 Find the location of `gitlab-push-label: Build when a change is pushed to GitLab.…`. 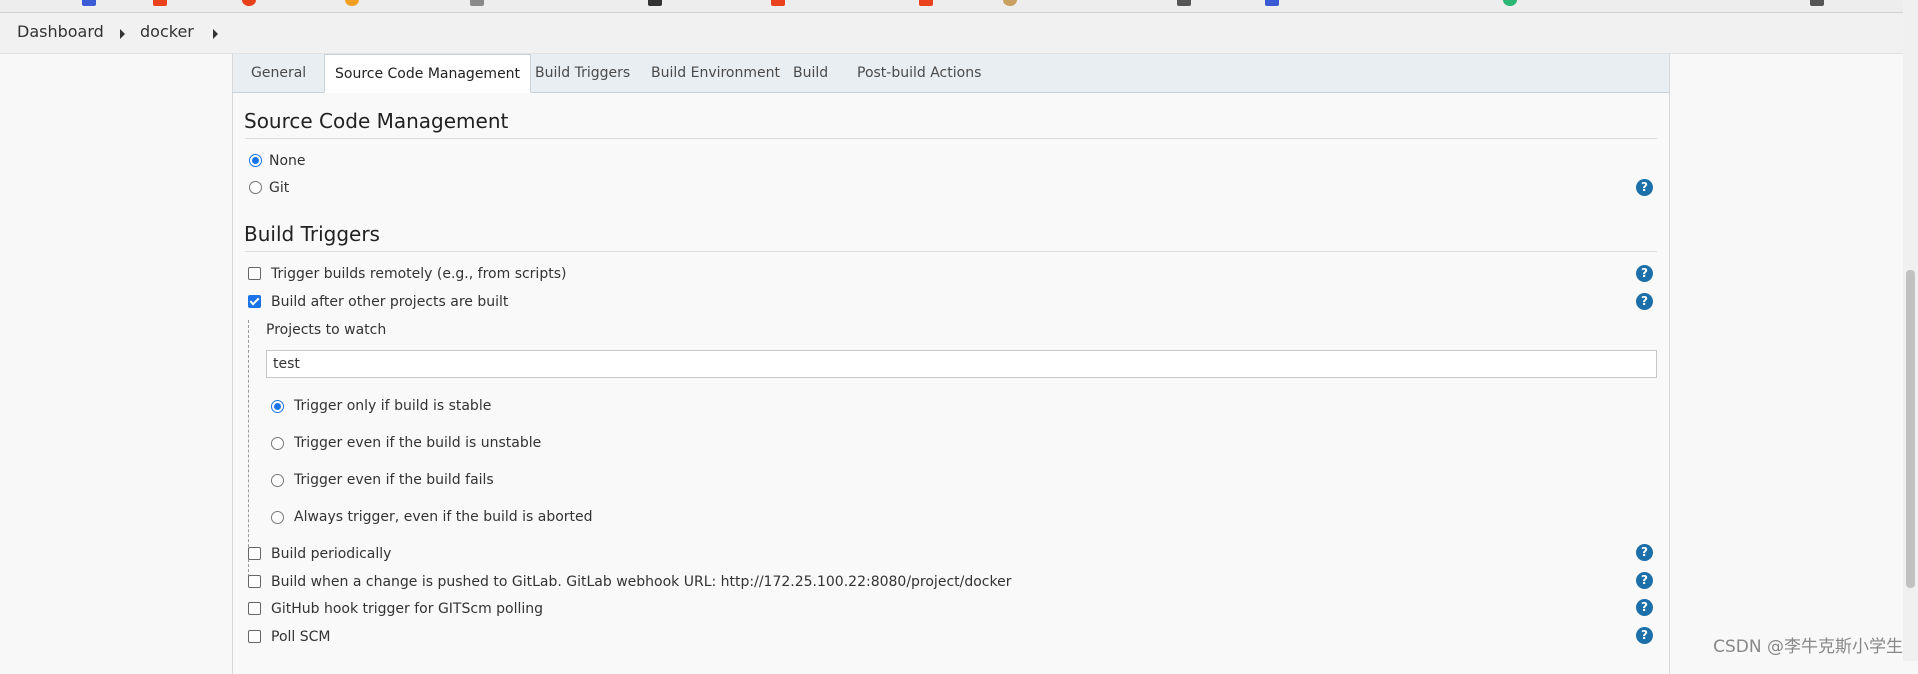

gitlab-push-label: Build when a change is pushed to GitLab.… is located at coordinates (641, 582).